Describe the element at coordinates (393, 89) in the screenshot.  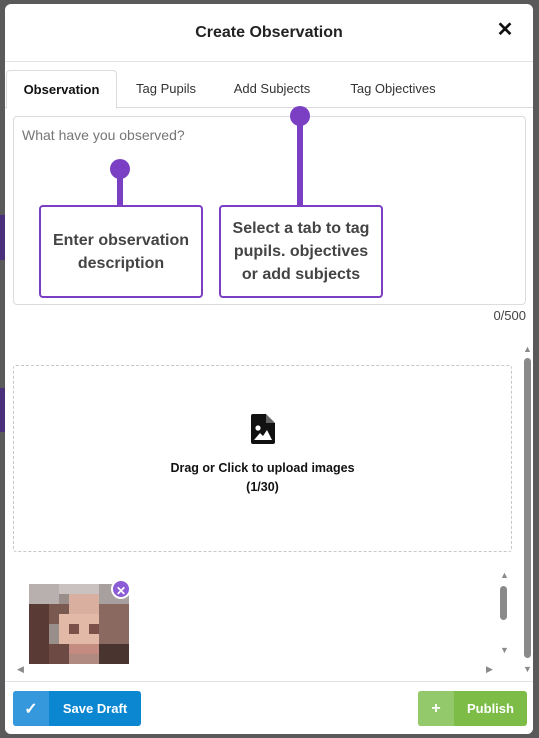
I see `tab-tag-objectives: Tag Objectives` at that location.